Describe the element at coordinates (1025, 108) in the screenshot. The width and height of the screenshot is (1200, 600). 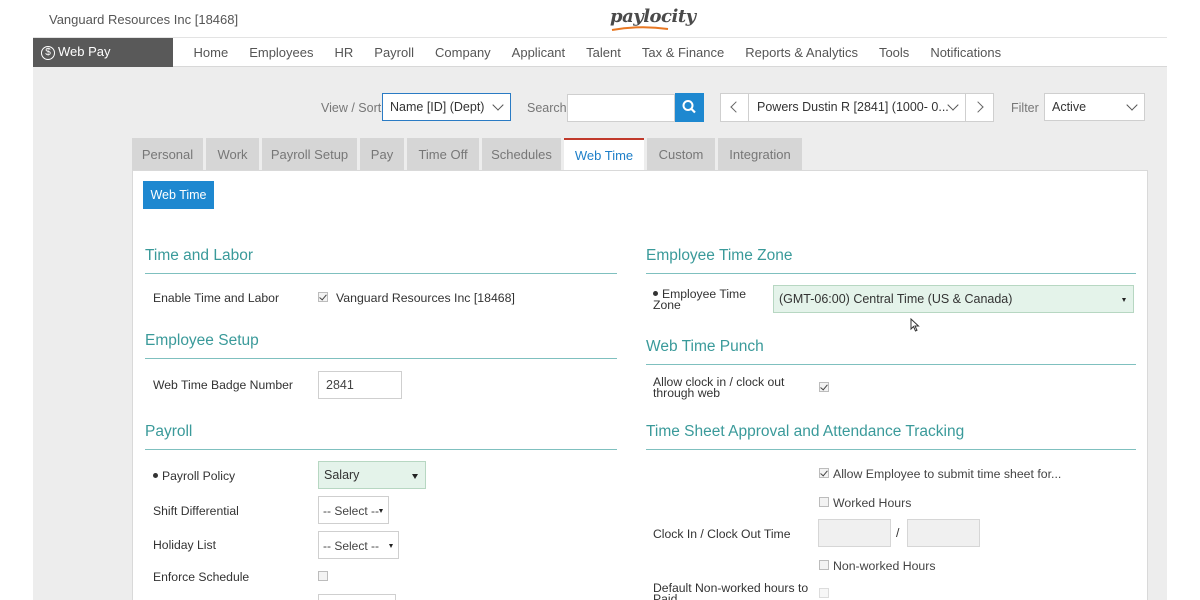
I see `filter-label: Filter` at that location.